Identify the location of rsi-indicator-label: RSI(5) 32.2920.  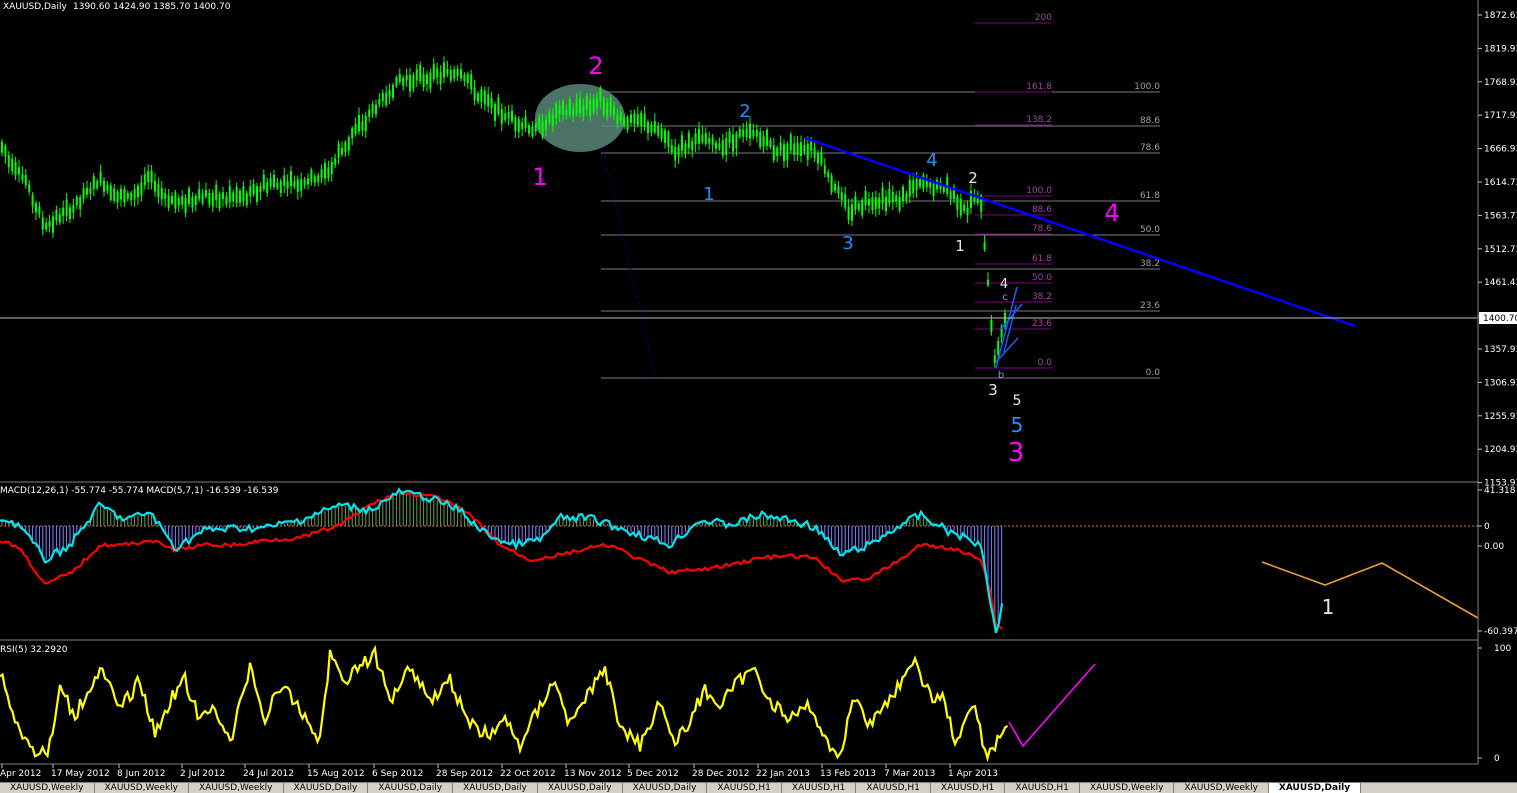
(34, 650).